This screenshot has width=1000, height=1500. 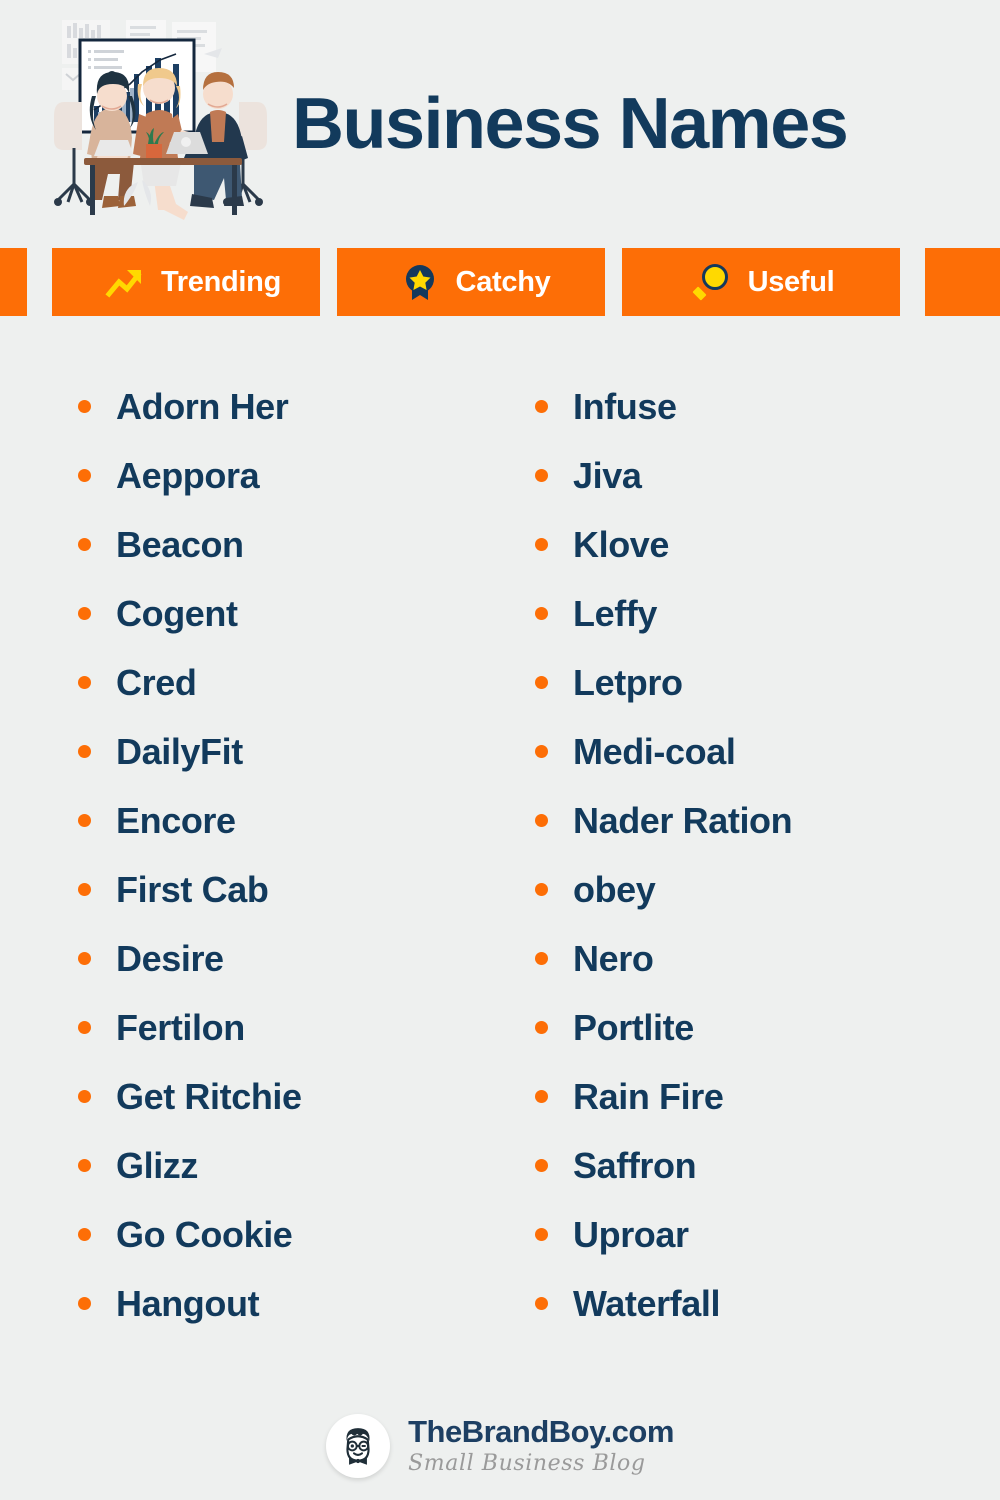 I want to click on tab-partial-right, so click(x=962, y=282).